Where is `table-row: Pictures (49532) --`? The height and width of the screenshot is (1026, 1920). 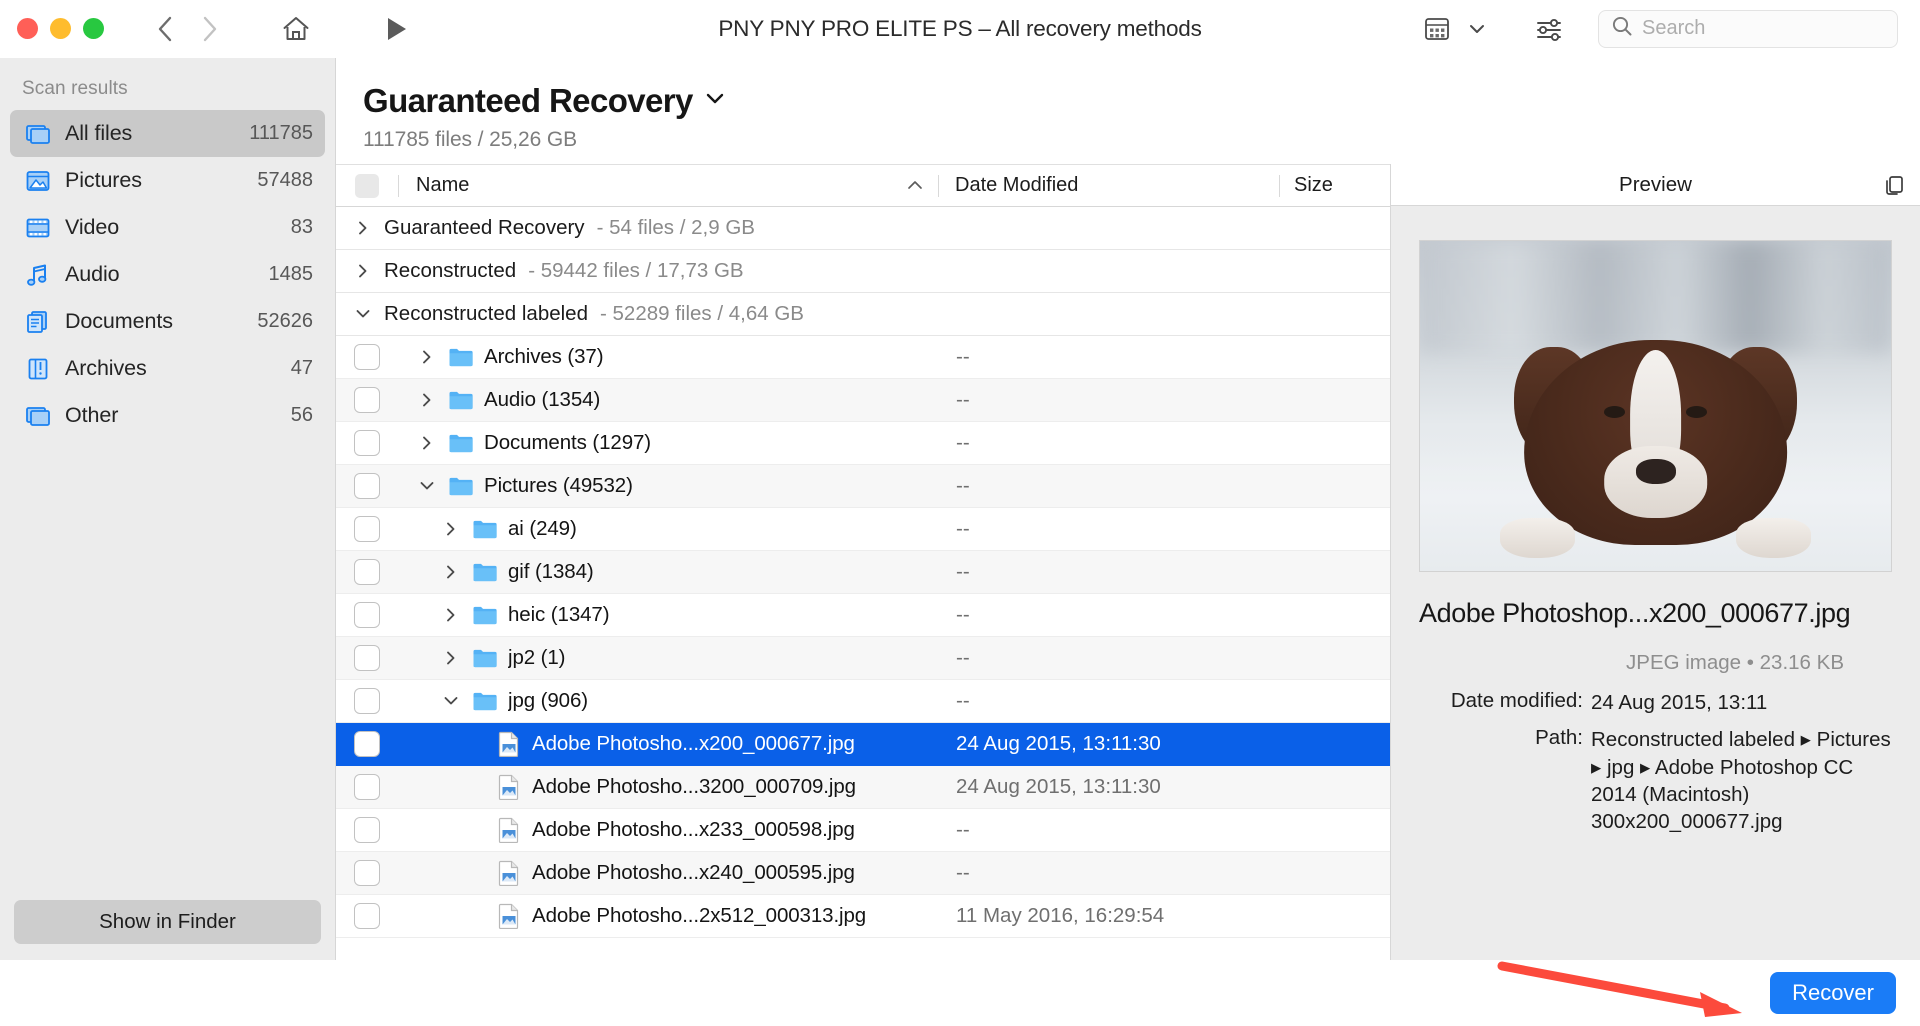 table-row: Pictures (49532) -- is located at coordinates (863, 486).